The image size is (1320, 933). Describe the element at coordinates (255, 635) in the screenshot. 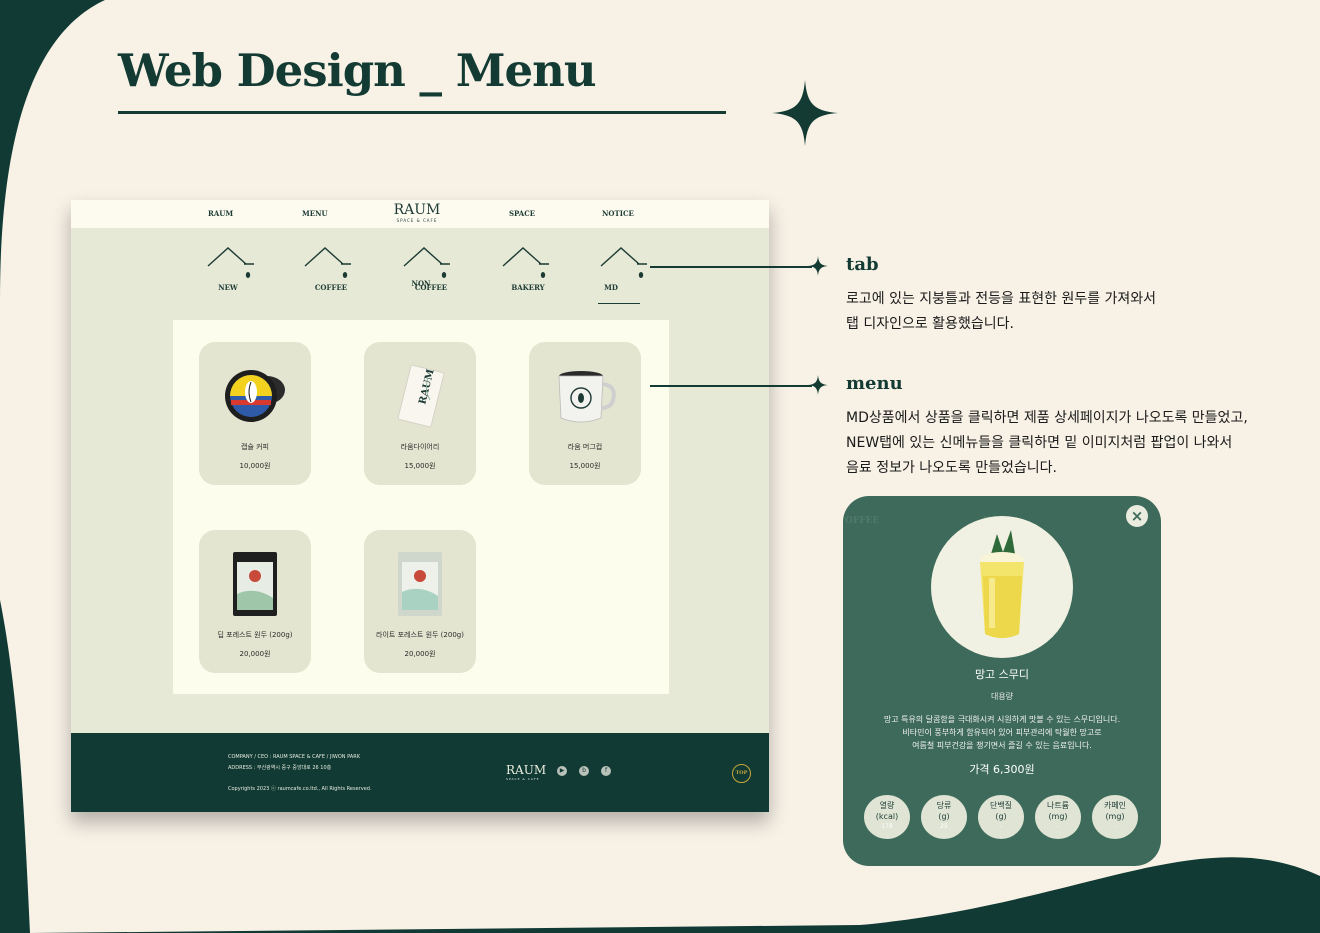

I see `product-name: 딥 포레스트 원두 (200g)` at that location.